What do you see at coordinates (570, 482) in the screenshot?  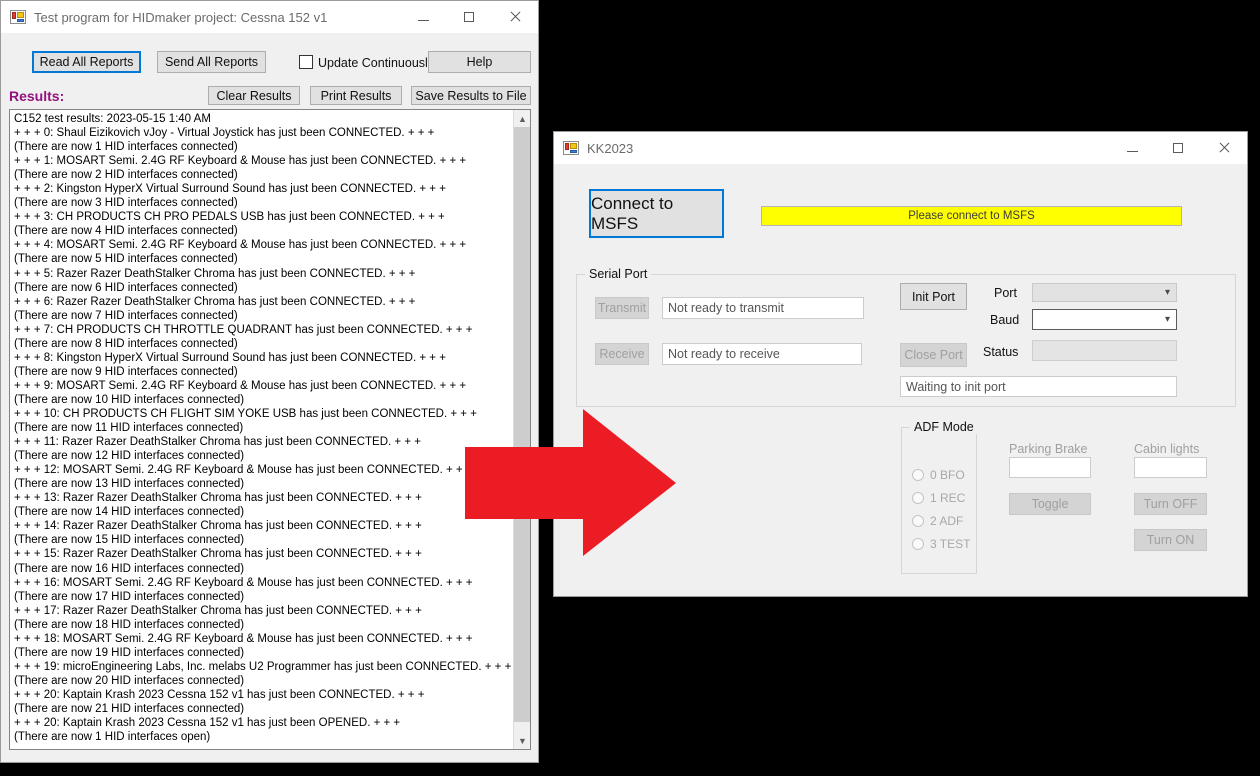 I see `red-right-arrow-annotation` at bounding box center [570, 482].